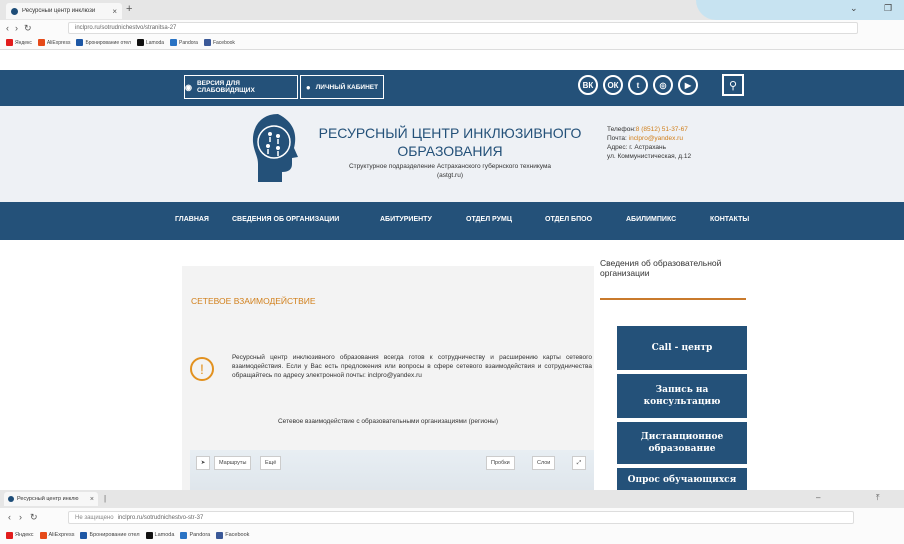 The width and height of the screenshot is (904, 544). What do you see at coordinates (59, 11) in the screenshot?
I see `tab-title: Ресурсный центр инклюзи` at bounding box center [59, 11].